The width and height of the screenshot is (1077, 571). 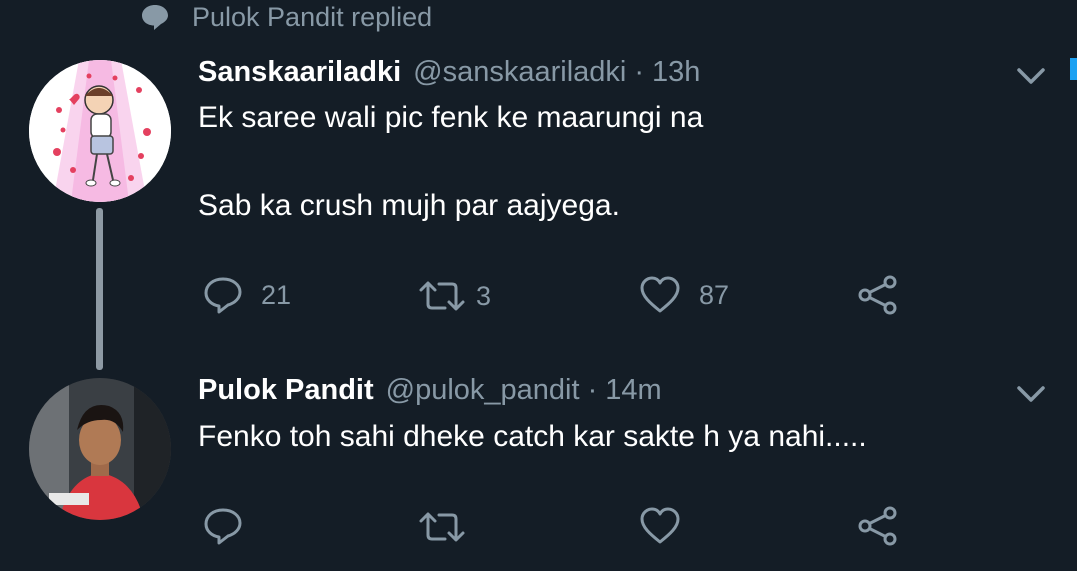 What do you see at coordinates (99, 289) in the screenshot?
I see `thread-connector` at bounding box center [99, 289].